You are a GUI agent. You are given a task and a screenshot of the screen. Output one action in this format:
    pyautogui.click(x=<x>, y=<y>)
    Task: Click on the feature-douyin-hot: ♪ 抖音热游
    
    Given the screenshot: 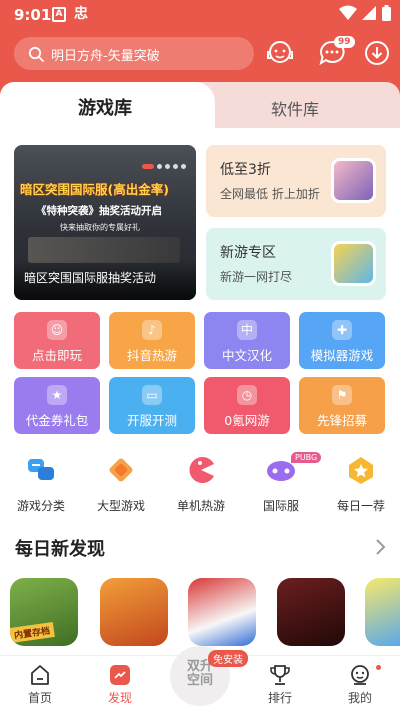 What is the action you would take?
    pyautogui.click(x=152, y=340)
    